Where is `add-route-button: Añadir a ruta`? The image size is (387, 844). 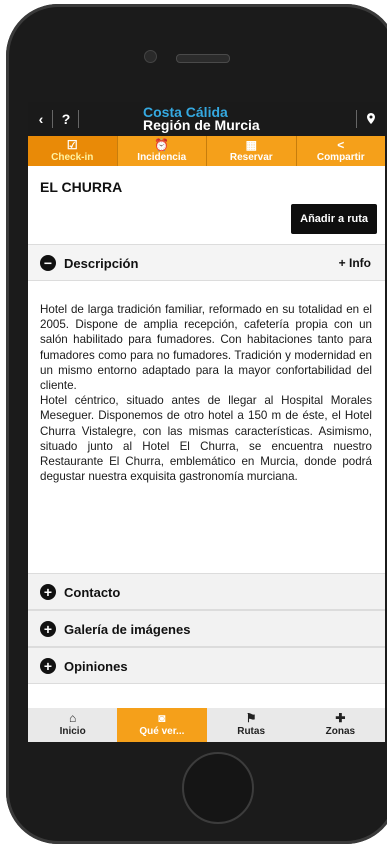 add-route-button: Añadir a ruta is located at coordinates (334, 219).